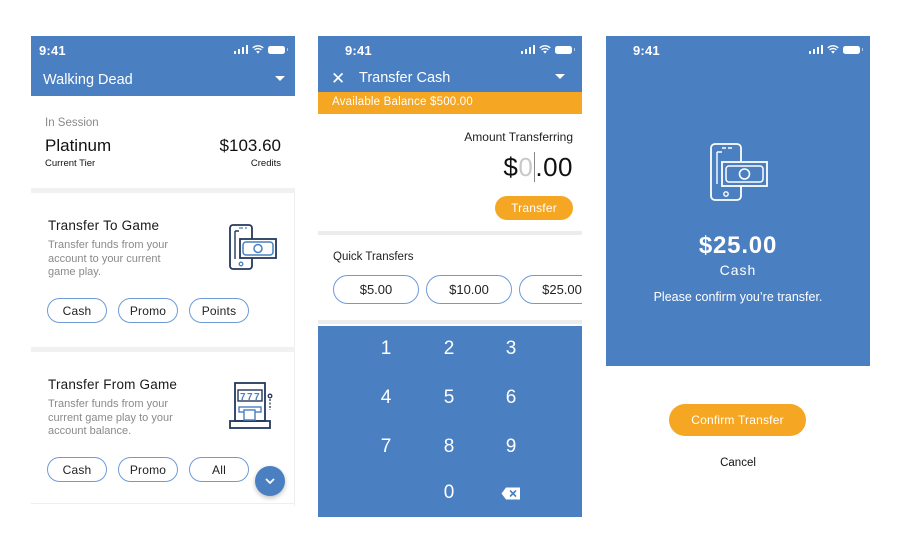  I want to click on to-game-promo-button: Promo, so click(148, 310).